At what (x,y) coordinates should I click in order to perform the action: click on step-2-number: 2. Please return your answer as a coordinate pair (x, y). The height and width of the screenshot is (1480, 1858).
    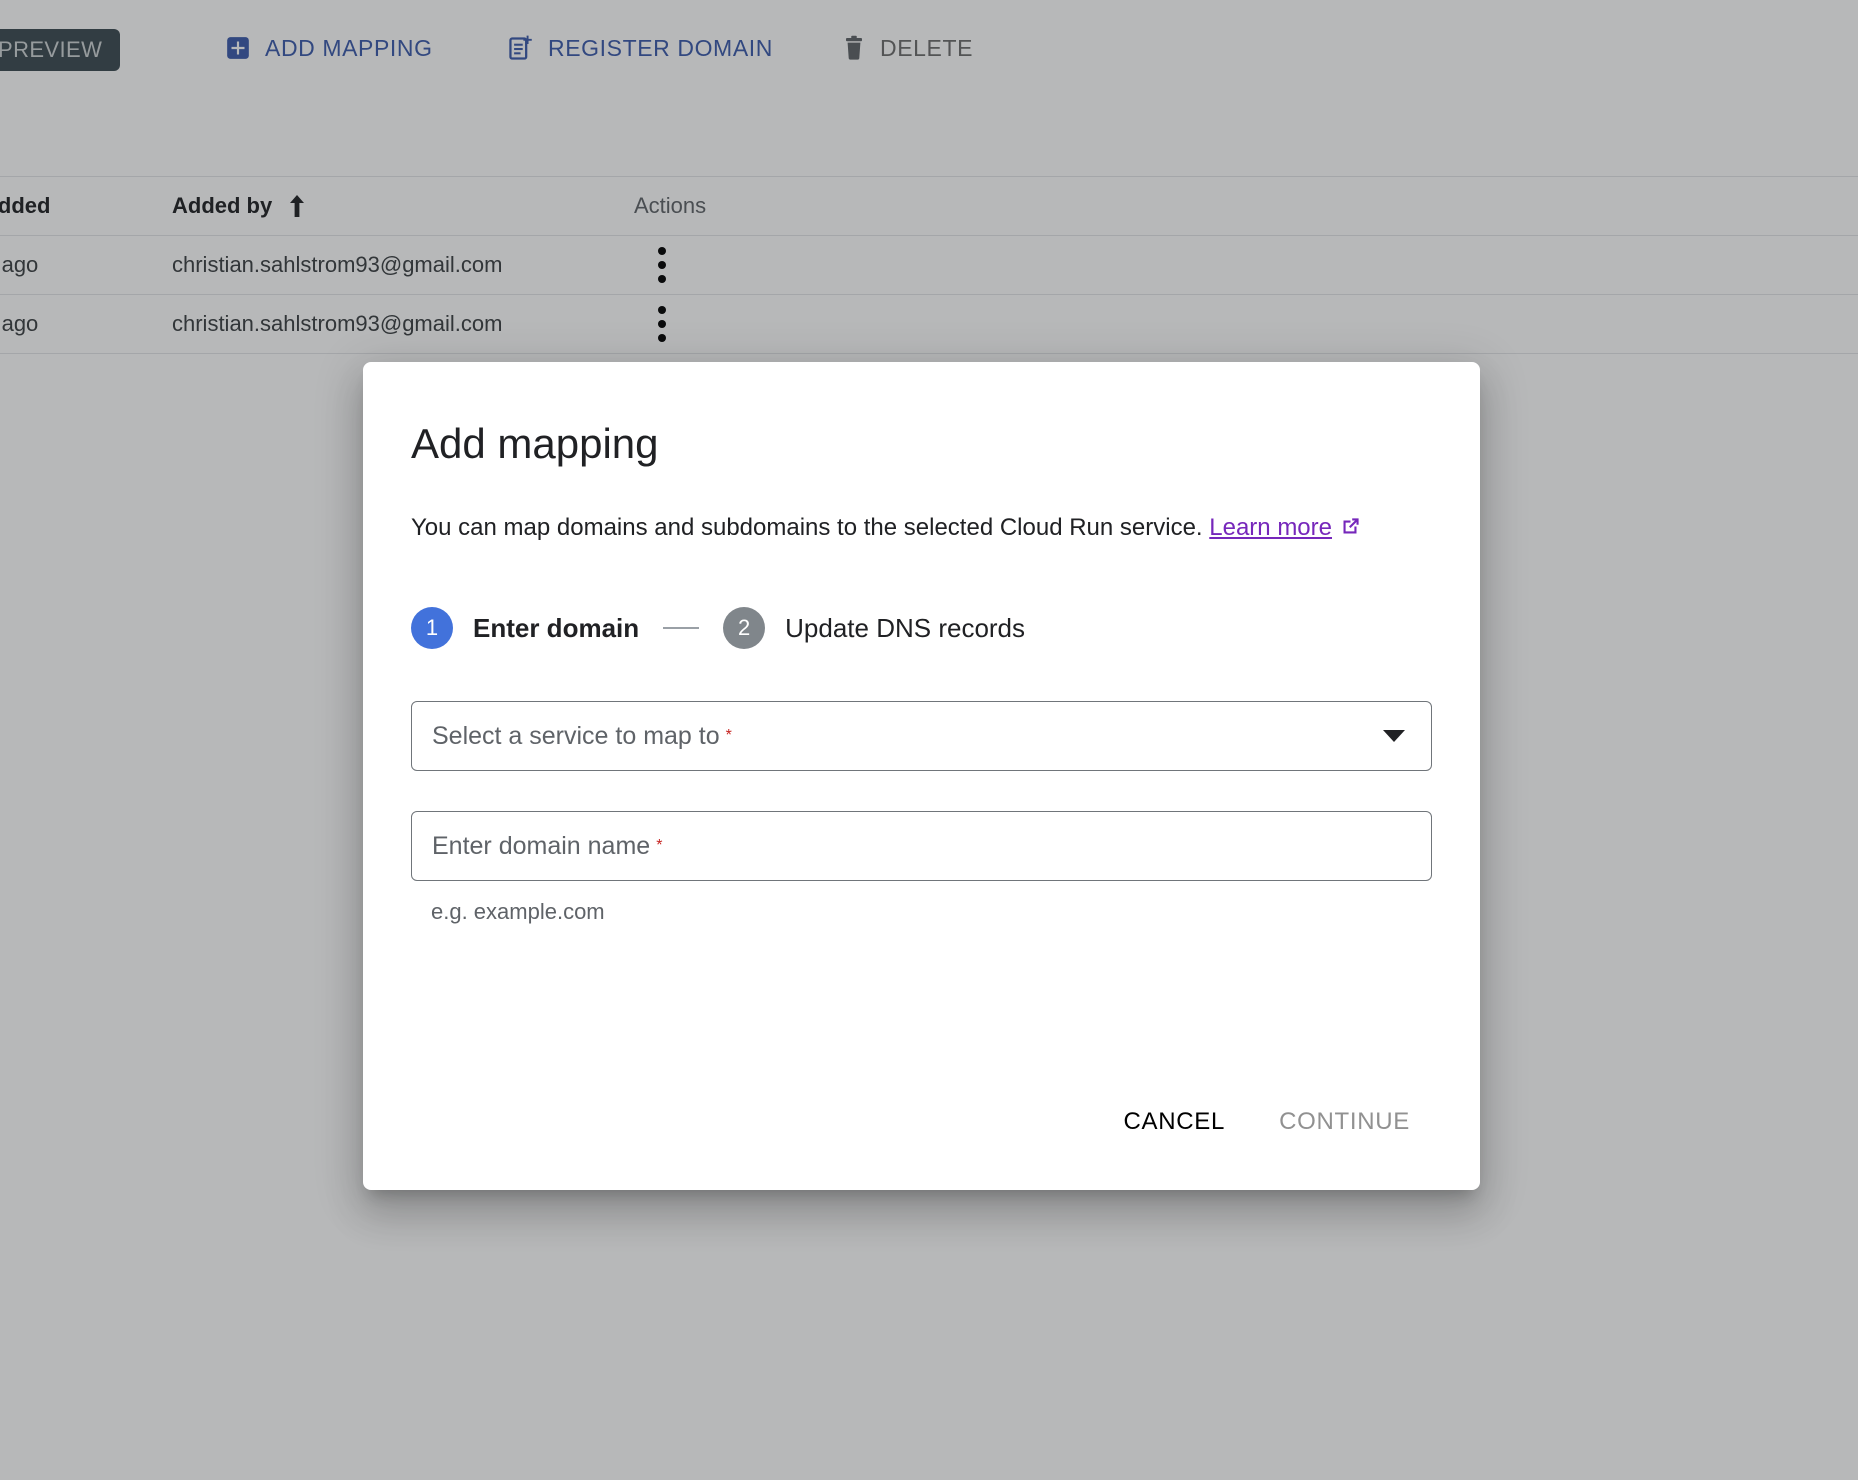
    Looking at the image, I should click on (744, 628).